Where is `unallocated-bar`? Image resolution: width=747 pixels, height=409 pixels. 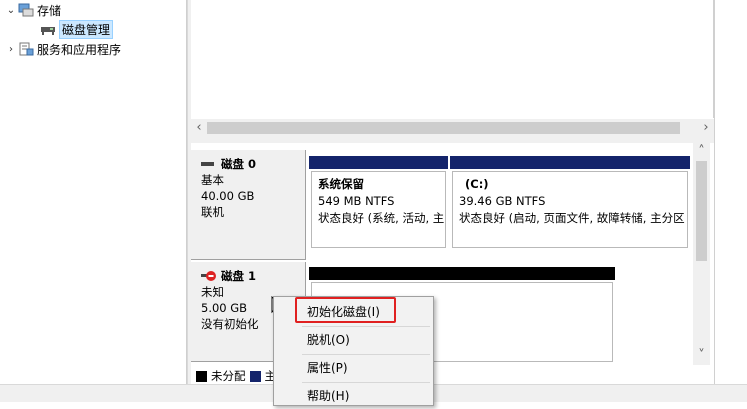
unallocated-bar is located at coordinates (462, 273).